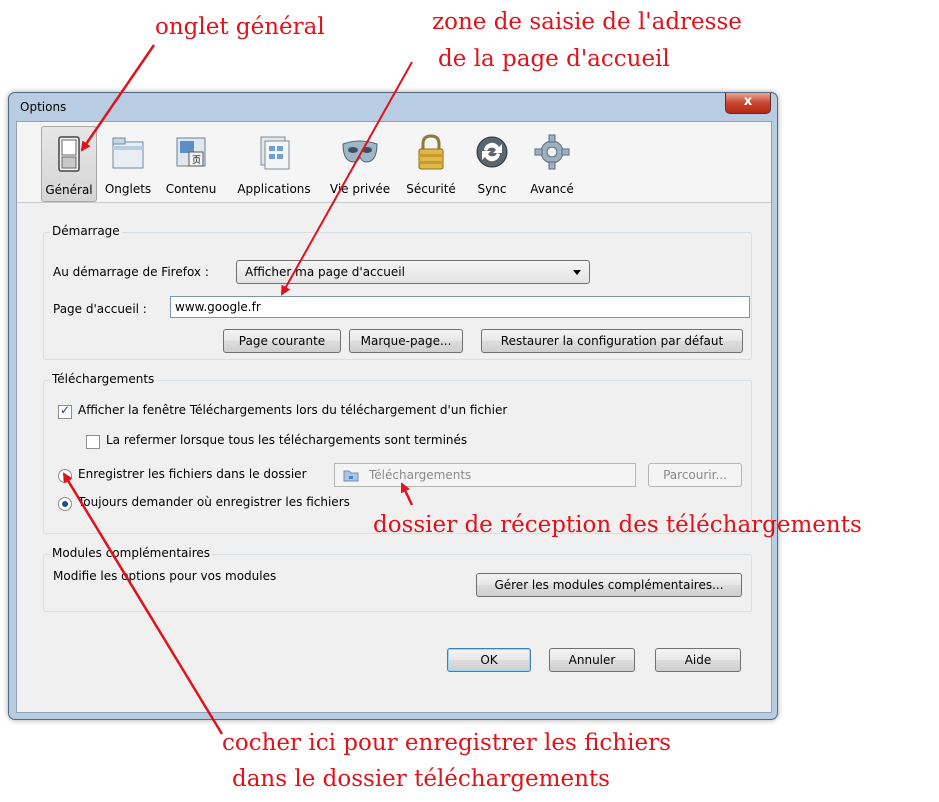 The height and width of the screenshot is (802, 939). Describe the element at coordinates (420, 475) in the screenshot. I see `download-folder-name: Téléchargements` at that location.